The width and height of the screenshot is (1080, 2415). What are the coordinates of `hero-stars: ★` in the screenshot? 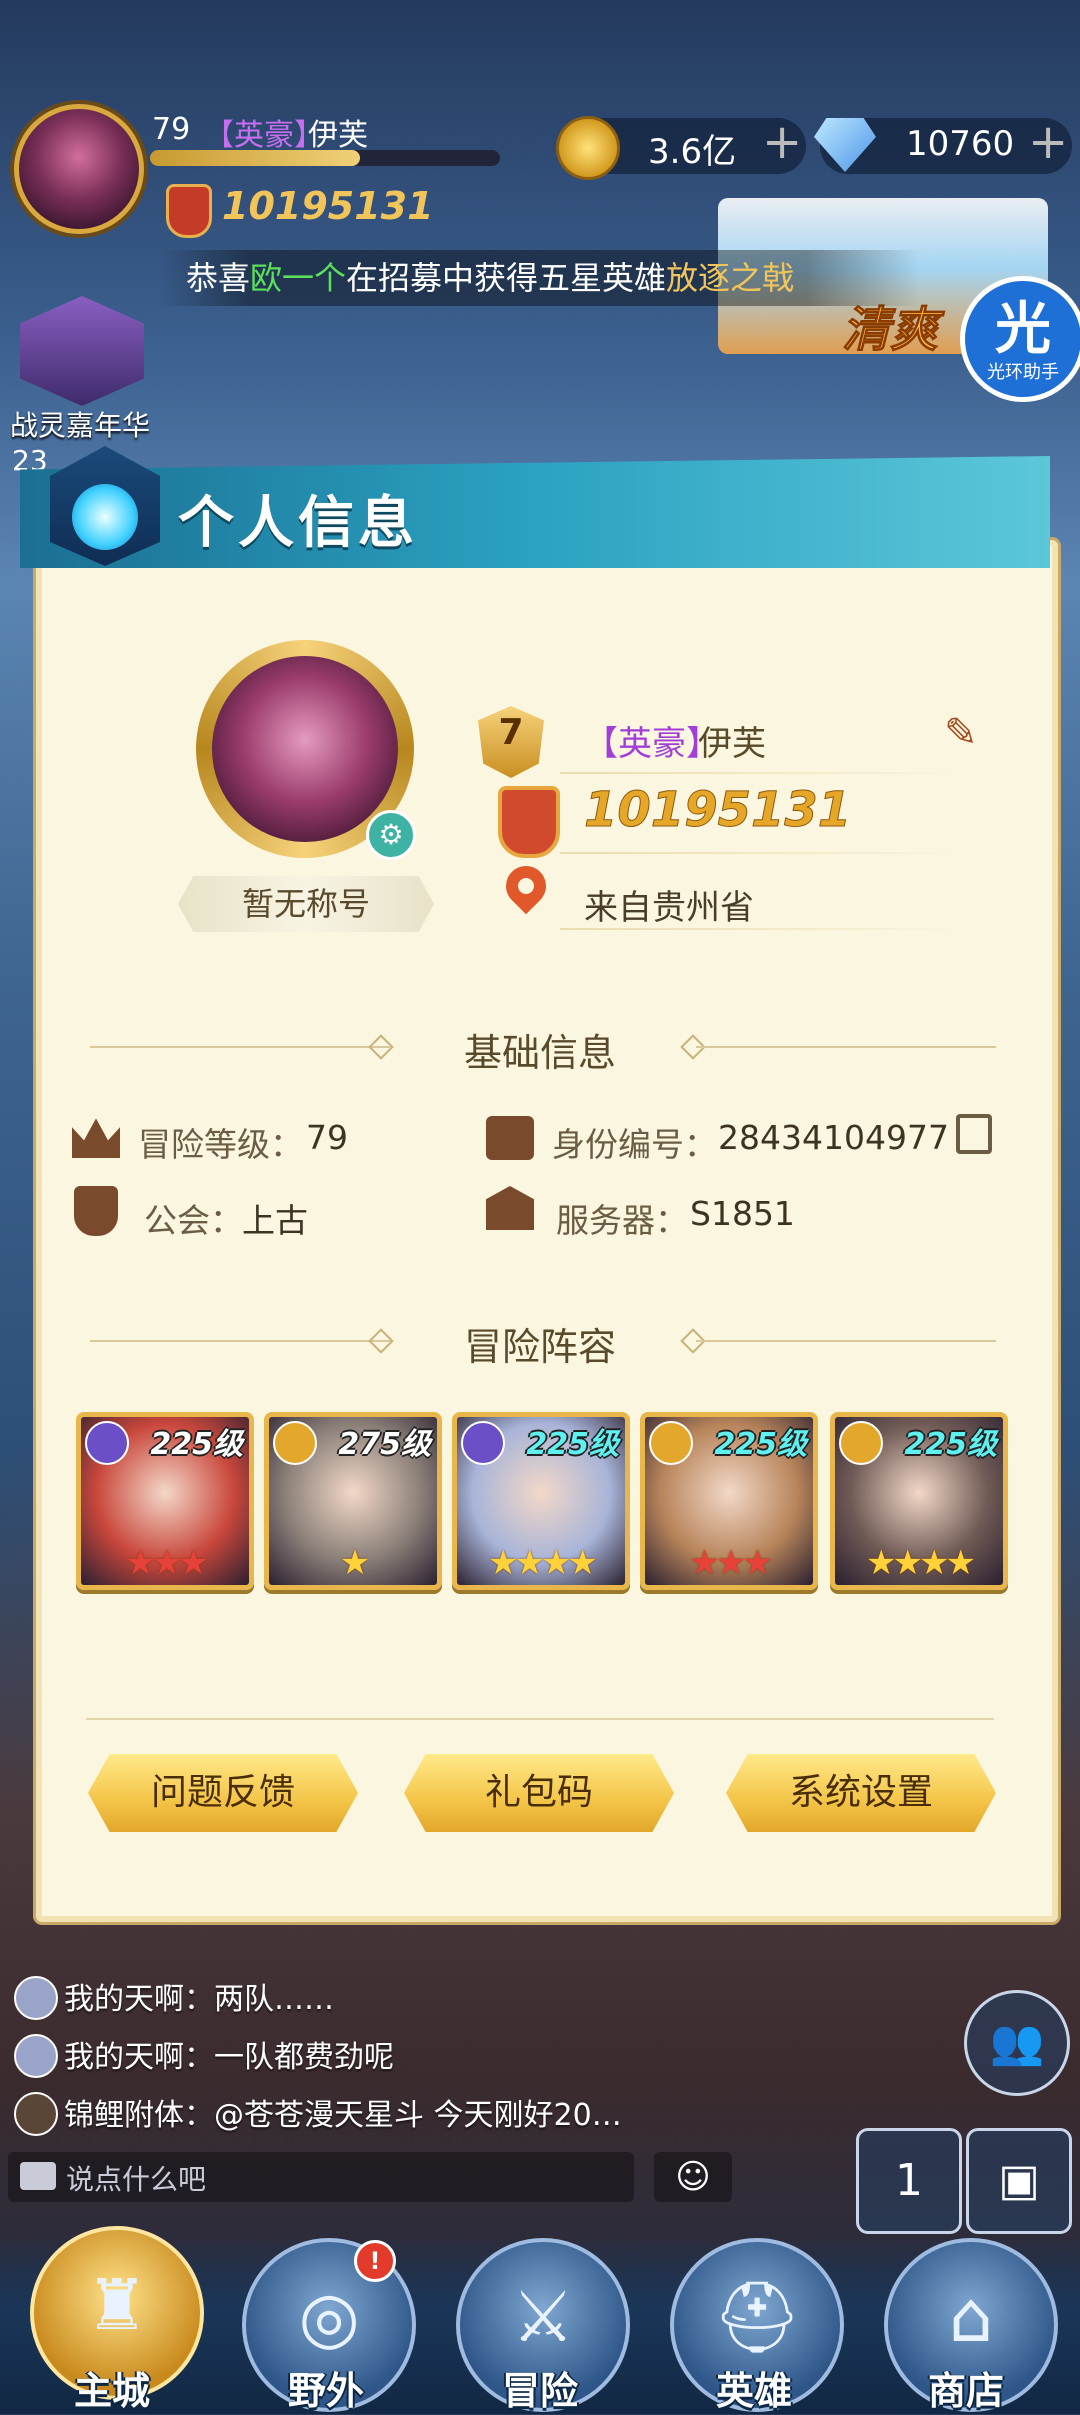 It's located at (354, 1563).